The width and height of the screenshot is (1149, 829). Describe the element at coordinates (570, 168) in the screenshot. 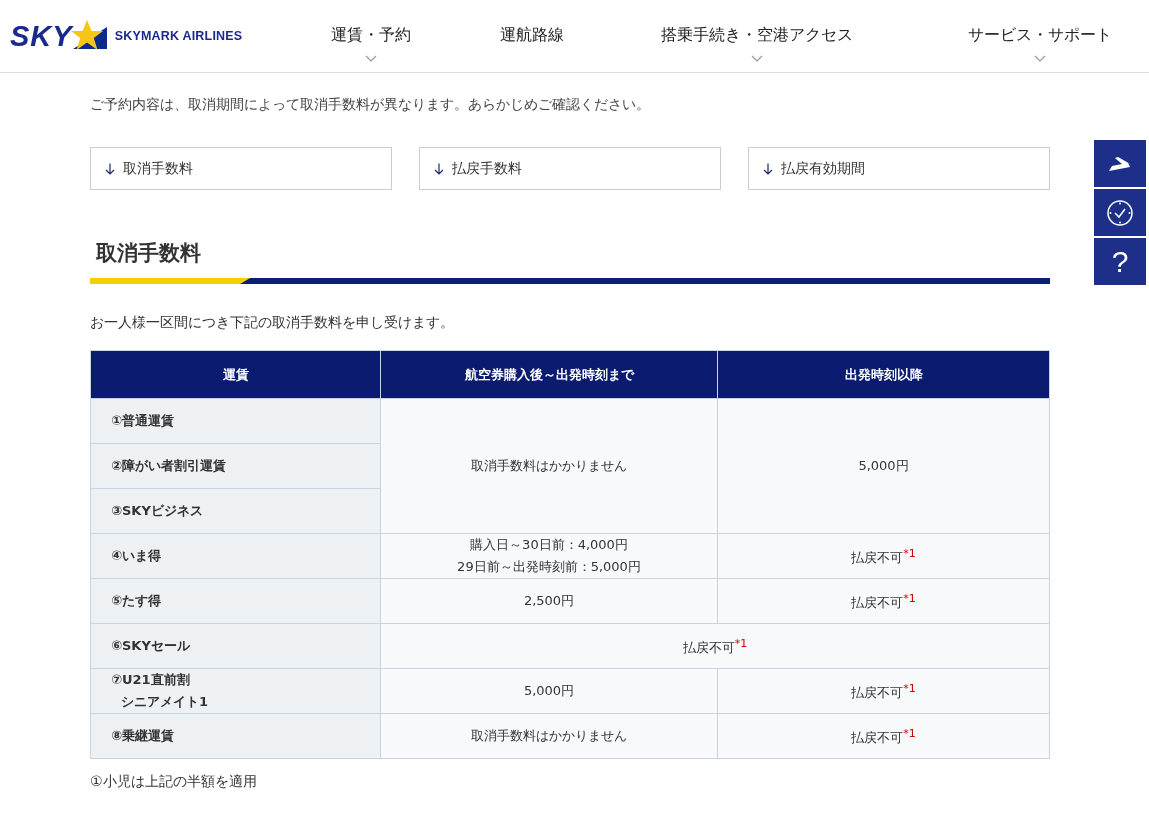

I see `anchor-link: 払戻手数料` at that location.